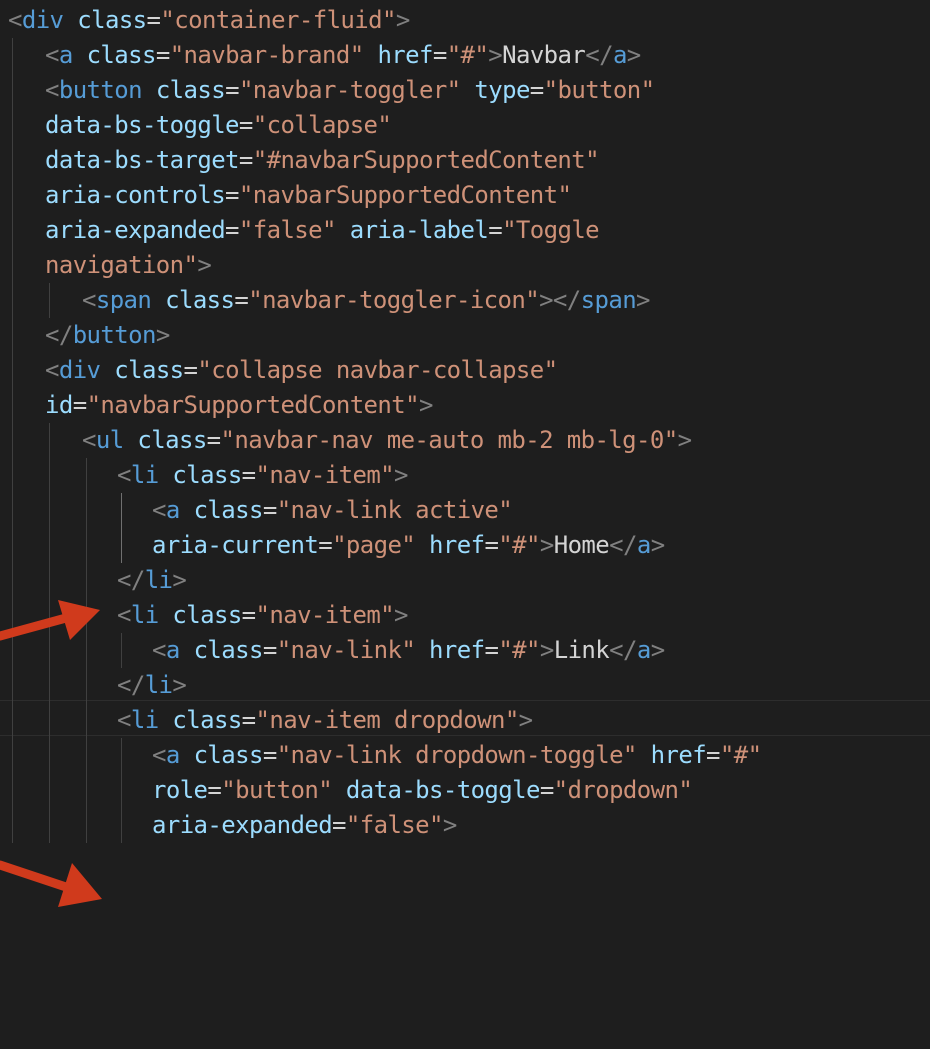  Describe the element at coordinates (209, 20) in the screenshot. I see `code-line: <div class="container-fluid">` at that location.